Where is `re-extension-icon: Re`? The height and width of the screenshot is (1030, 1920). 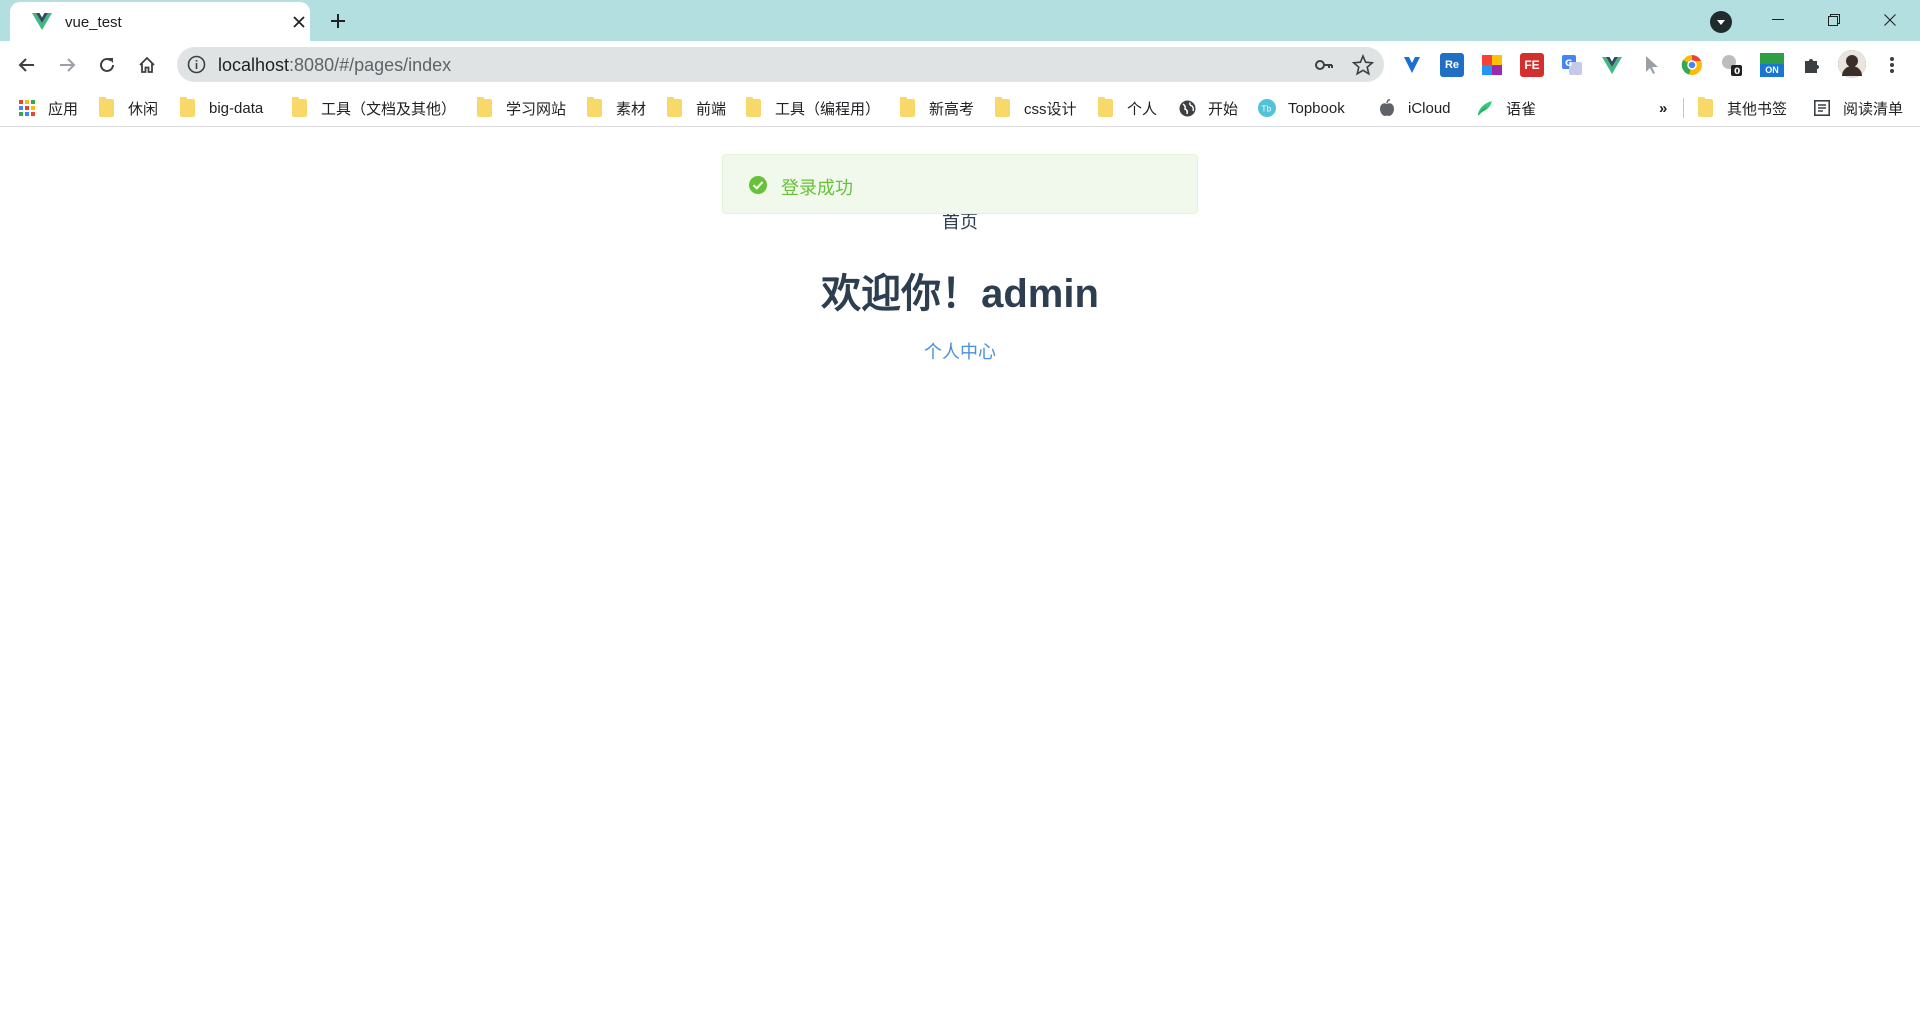
re-extension-icon: Re is located at coordinates (1452, 65).